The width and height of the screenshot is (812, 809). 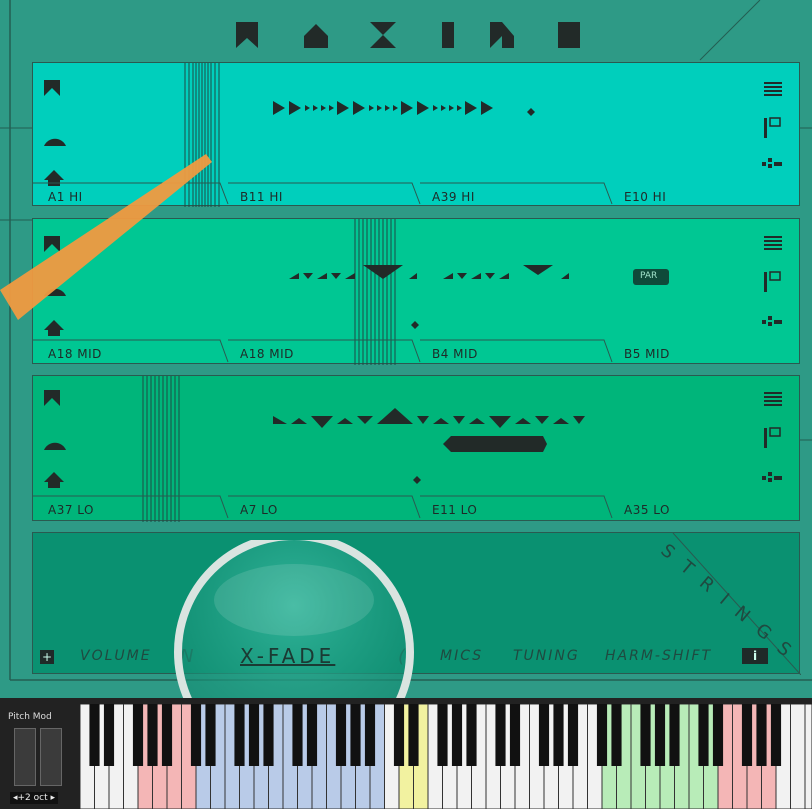 What do you see at coordinates (25, 757) in the screenshot?
I see `pitch-wheel` at bounding box center [25, 757].